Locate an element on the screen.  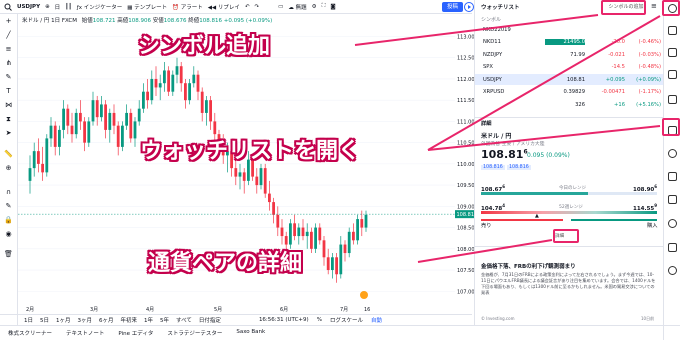
callout-symbol-add: シンボル追加 is located at coordinates (204, 46).